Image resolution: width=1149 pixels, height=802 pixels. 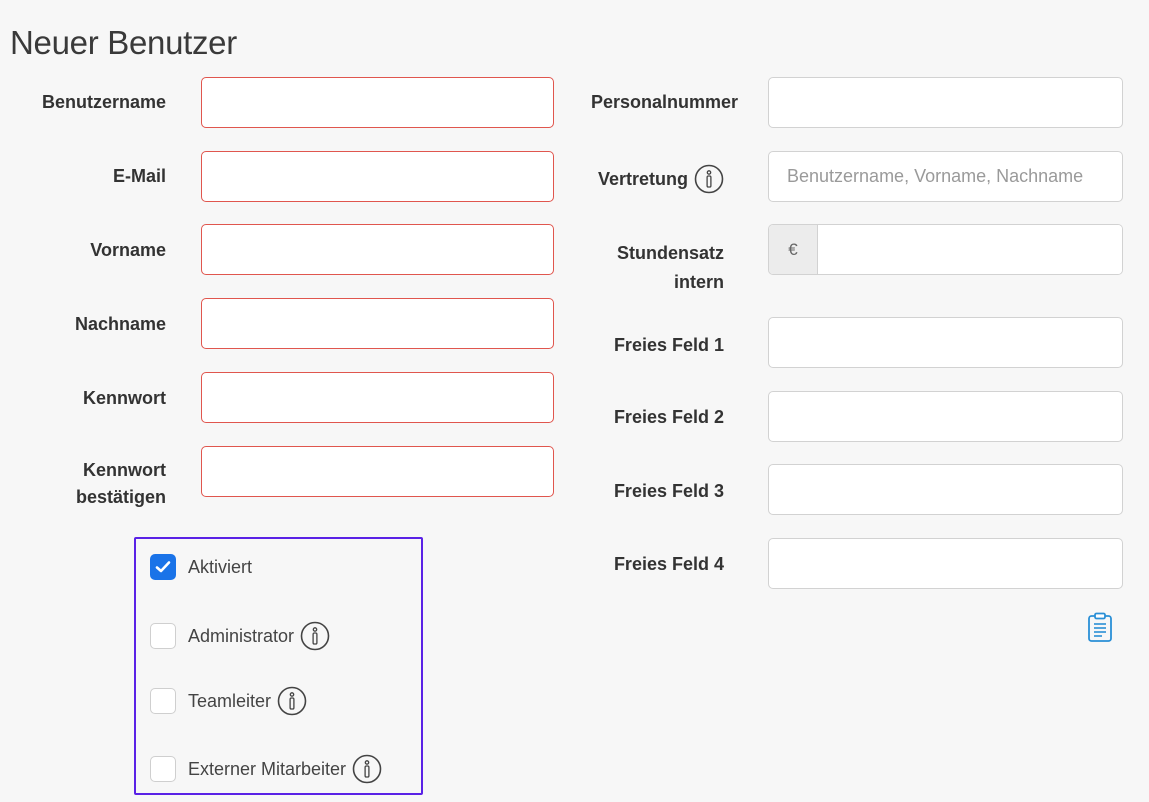 What do you see at coordinates (220, 566) in the screenshot?
I see `activated-label: Aktiviert` at bounding box center [220, 566].